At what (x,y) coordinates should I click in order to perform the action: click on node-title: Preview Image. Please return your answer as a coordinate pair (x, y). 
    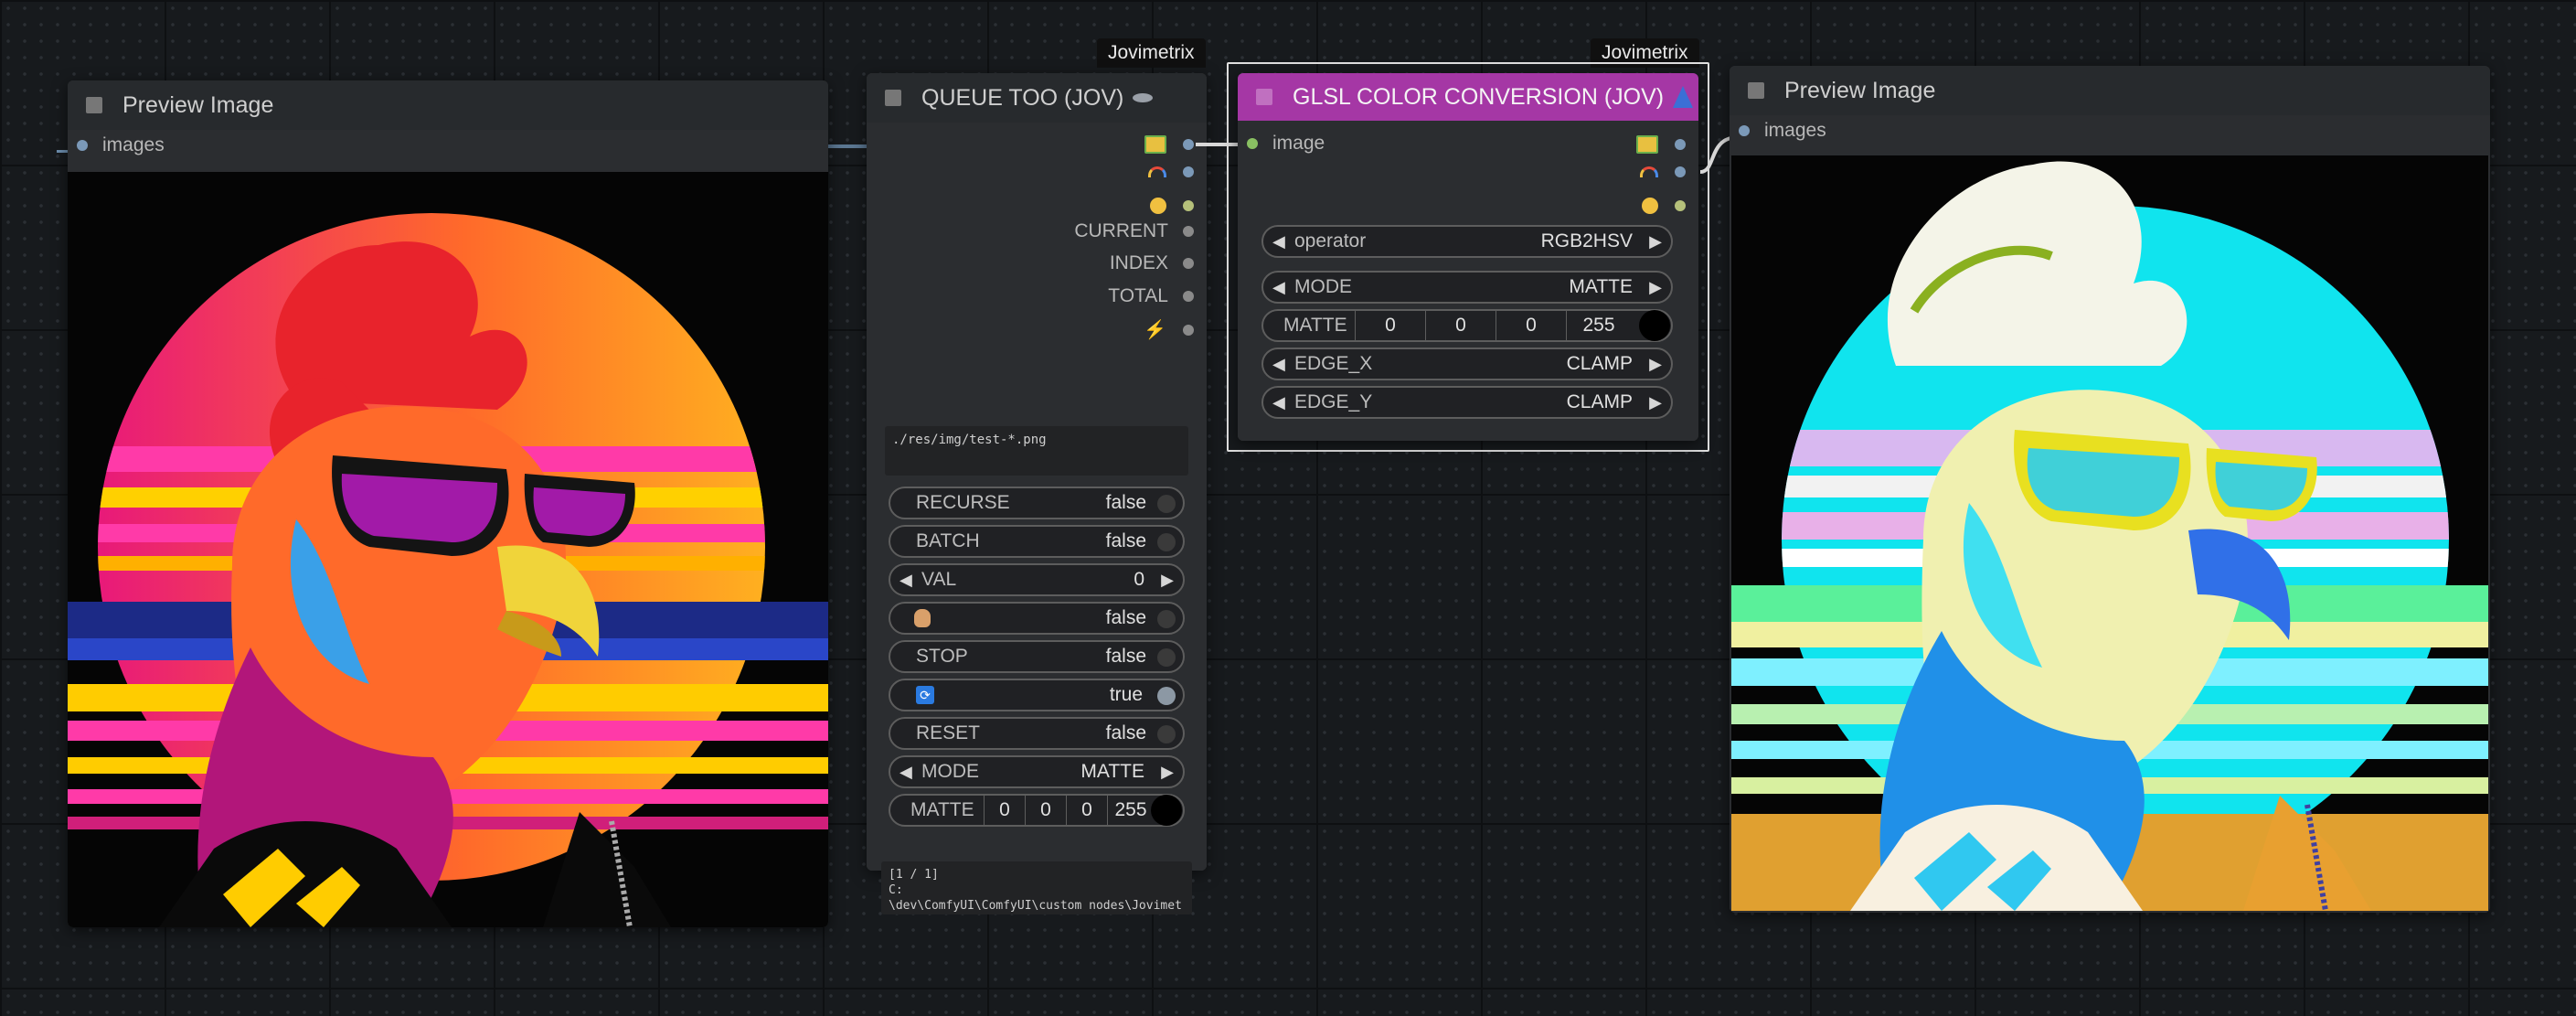
    Looking at the image, I should click on (198, 105).